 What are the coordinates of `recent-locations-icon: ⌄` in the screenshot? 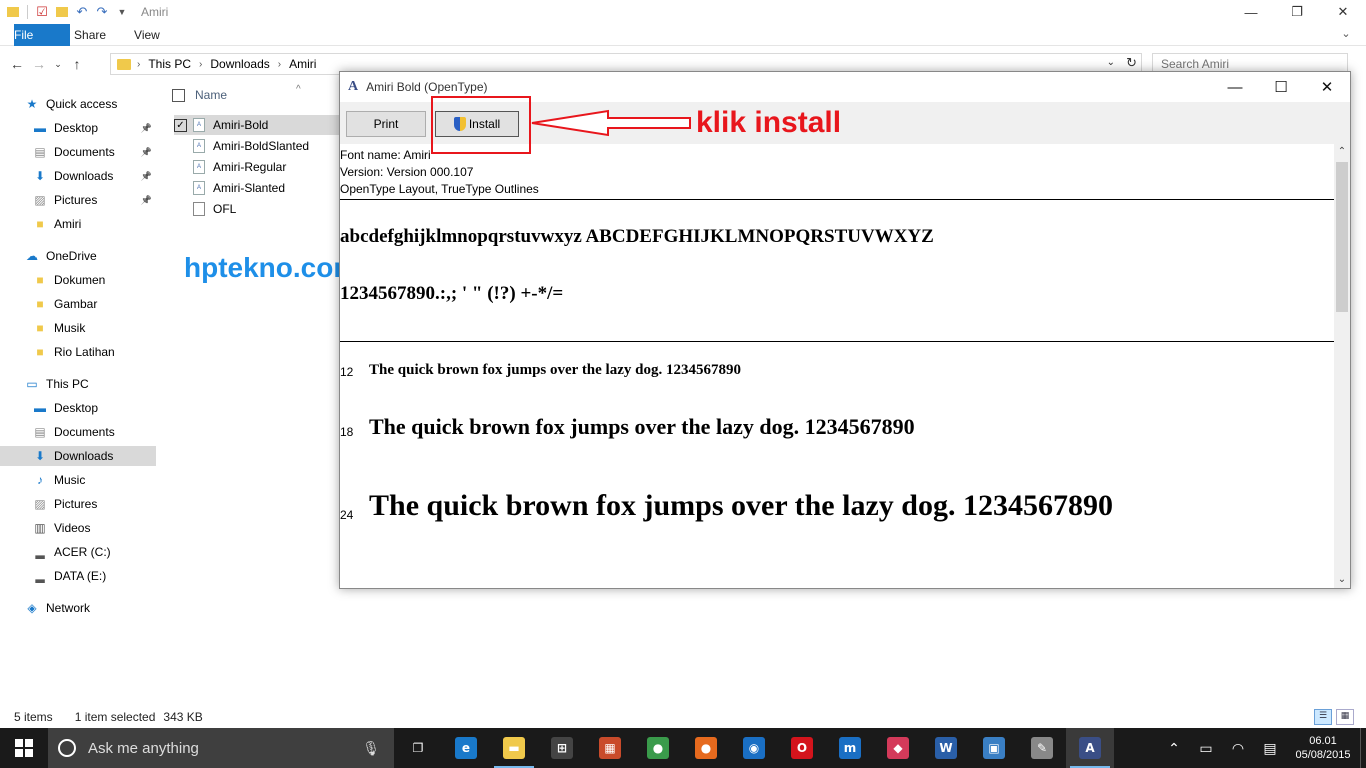 It's located at (58, 64).